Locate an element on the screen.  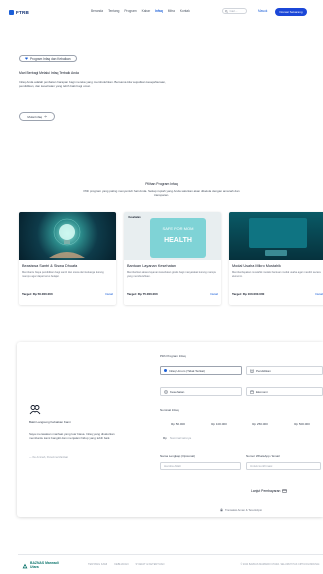
lightbulb-icon is located at coordinates (67, 238).